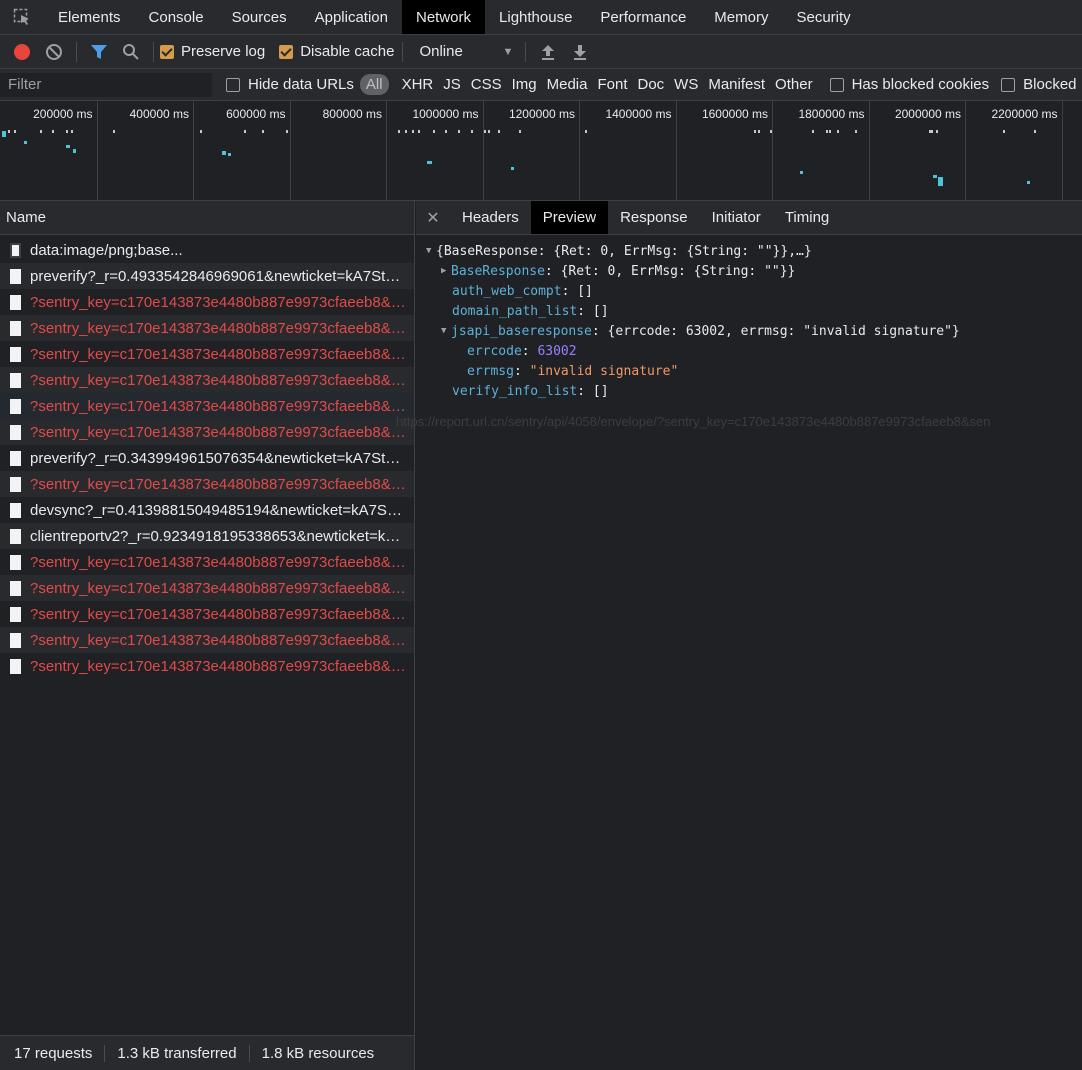 The height and width of the screenshot is (1070, 1082). Describe the element at coordinates (524, 84) in the screenshot. I see `filter-type-img: Img` at that location.